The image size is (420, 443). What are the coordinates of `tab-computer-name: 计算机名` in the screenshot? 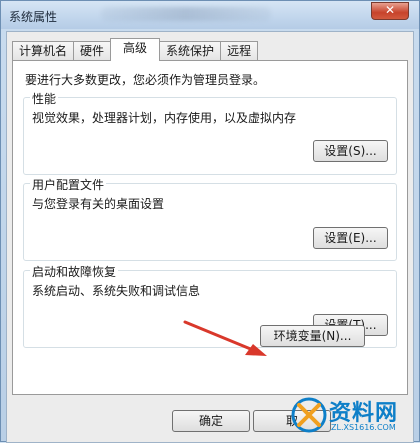 It's located at (43, 51).